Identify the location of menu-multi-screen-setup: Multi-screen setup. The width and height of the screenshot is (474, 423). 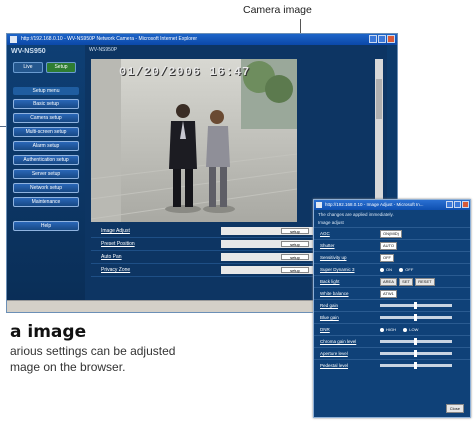
(46, 132).